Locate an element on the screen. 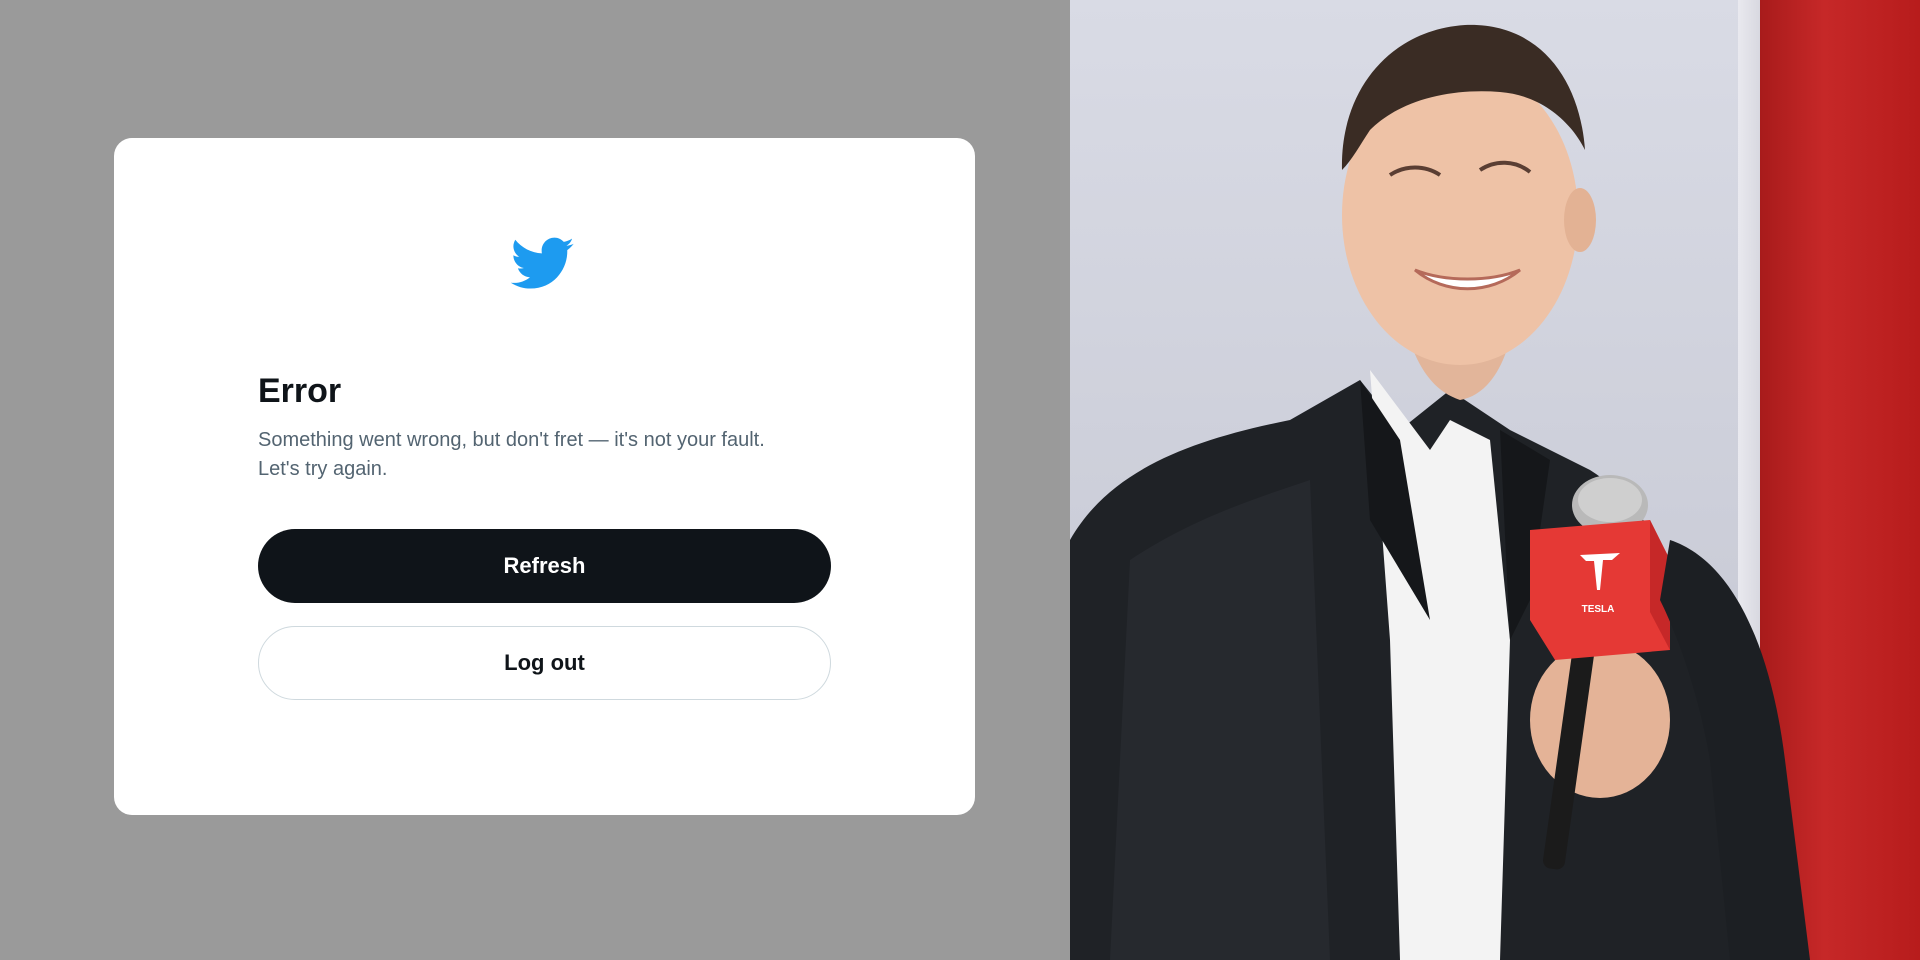 The height and width of the screenshot is (960, 1920). refresh-button: Refresh is located at coordinates (544, 566).